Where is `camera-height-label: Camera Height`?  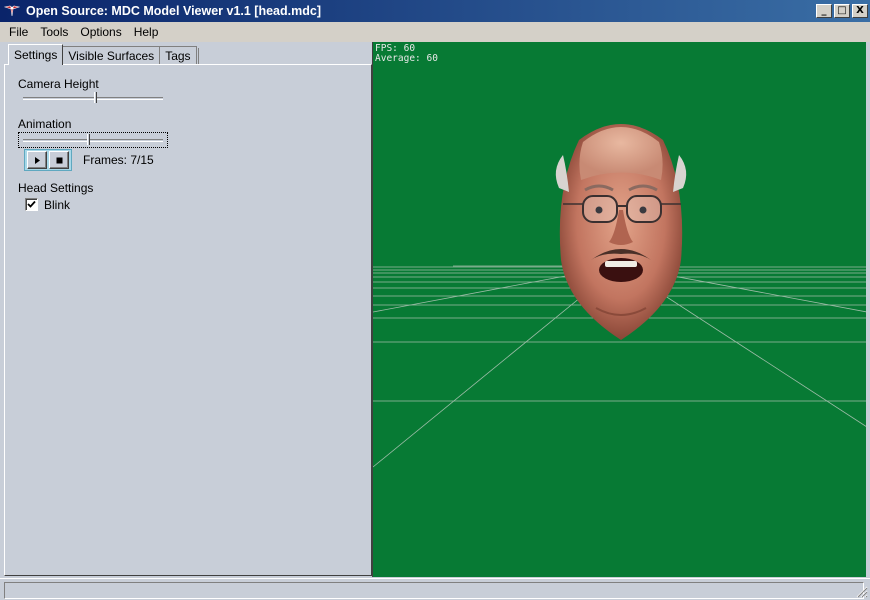 camera-height-label: Camera Height is located at coordinates (58, 84).